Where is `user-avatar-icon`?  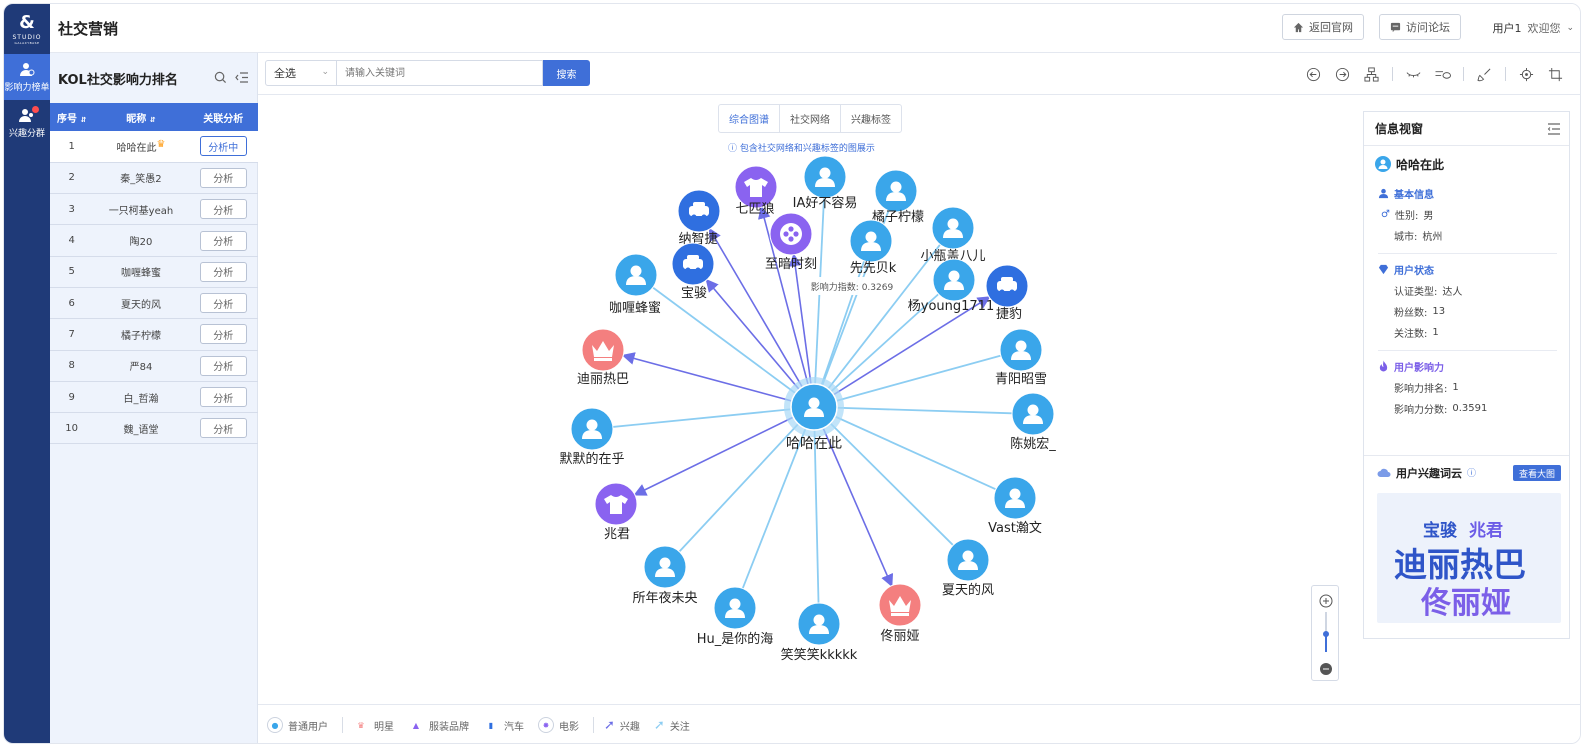
user-avatar-icon is located at coordinates (1383, 164).